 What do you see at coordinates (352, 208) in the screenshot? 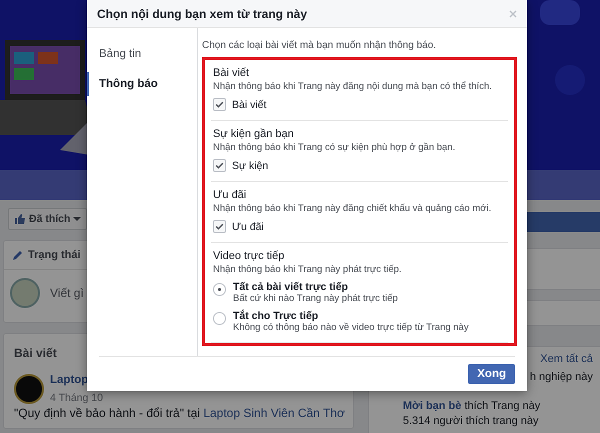
I see `section-description: Nhận thông báo khi Trang này đăng chiết khấu và quảng cáo mới.` at bounding box center [352, 208].